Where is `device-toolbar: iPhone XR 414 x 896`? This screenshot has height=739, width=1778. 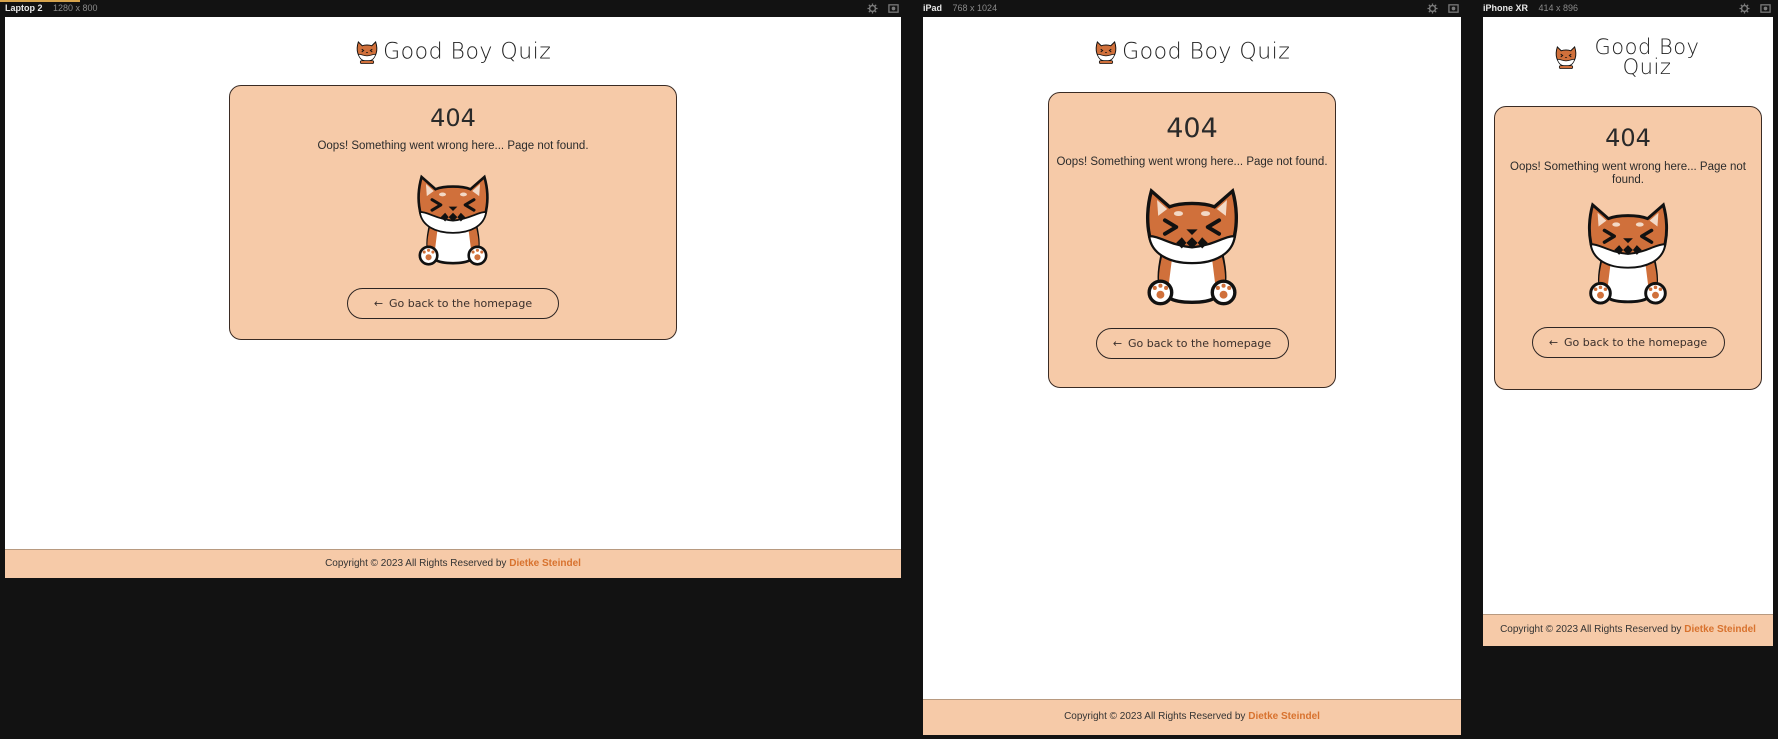
device-toolbar: iPhone XR 414 x 896 is located at coordinates (1628, 8).